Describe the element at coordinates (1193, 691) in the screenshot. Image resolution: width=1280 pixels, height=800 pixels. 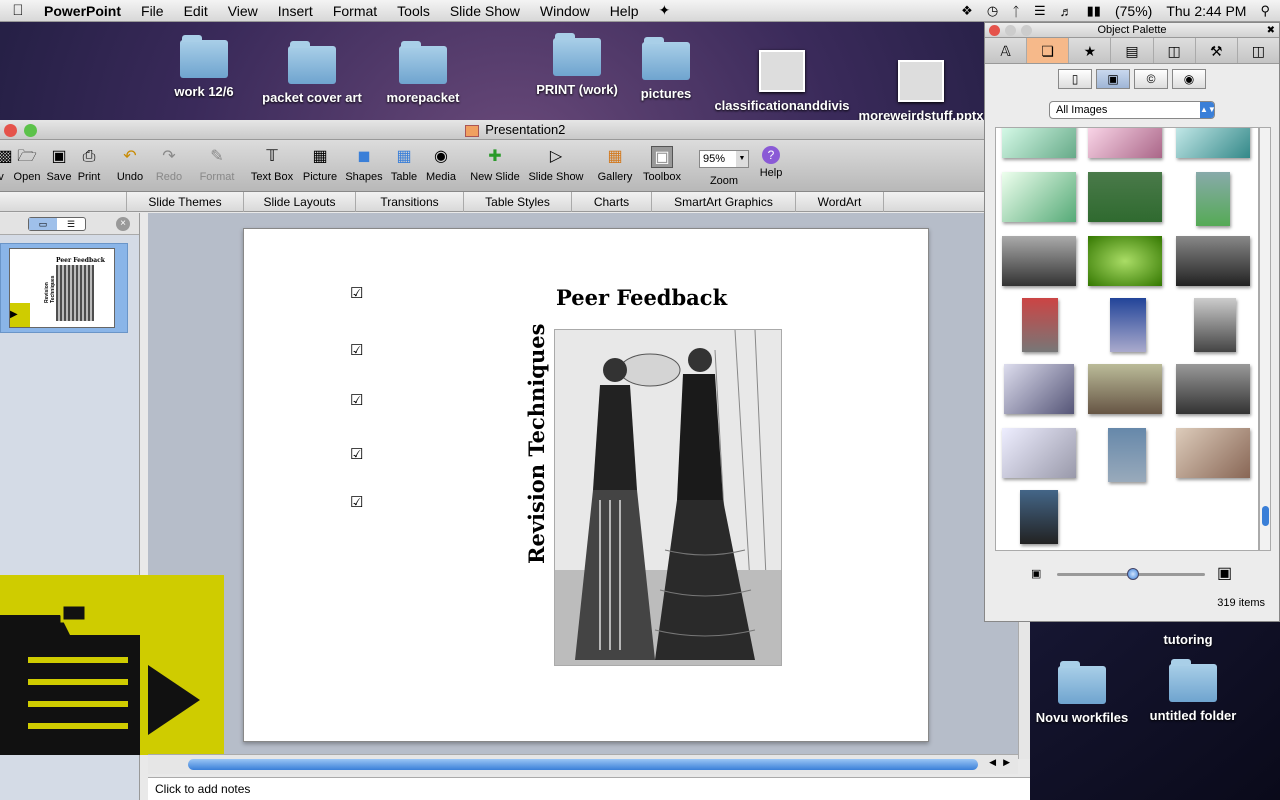
I see `desktop-folder-untitled: untitled folder` at that location.